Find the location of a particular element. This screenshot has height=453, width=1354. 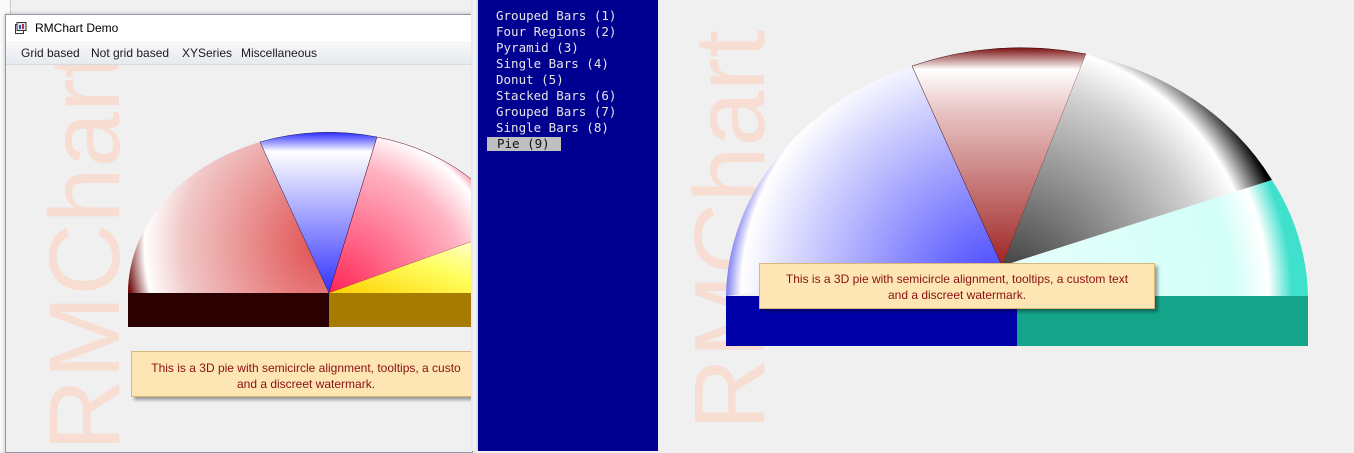

menu-option-grouped-bars-1: Grouped Bars (1) is located at coordinates (556, 16).